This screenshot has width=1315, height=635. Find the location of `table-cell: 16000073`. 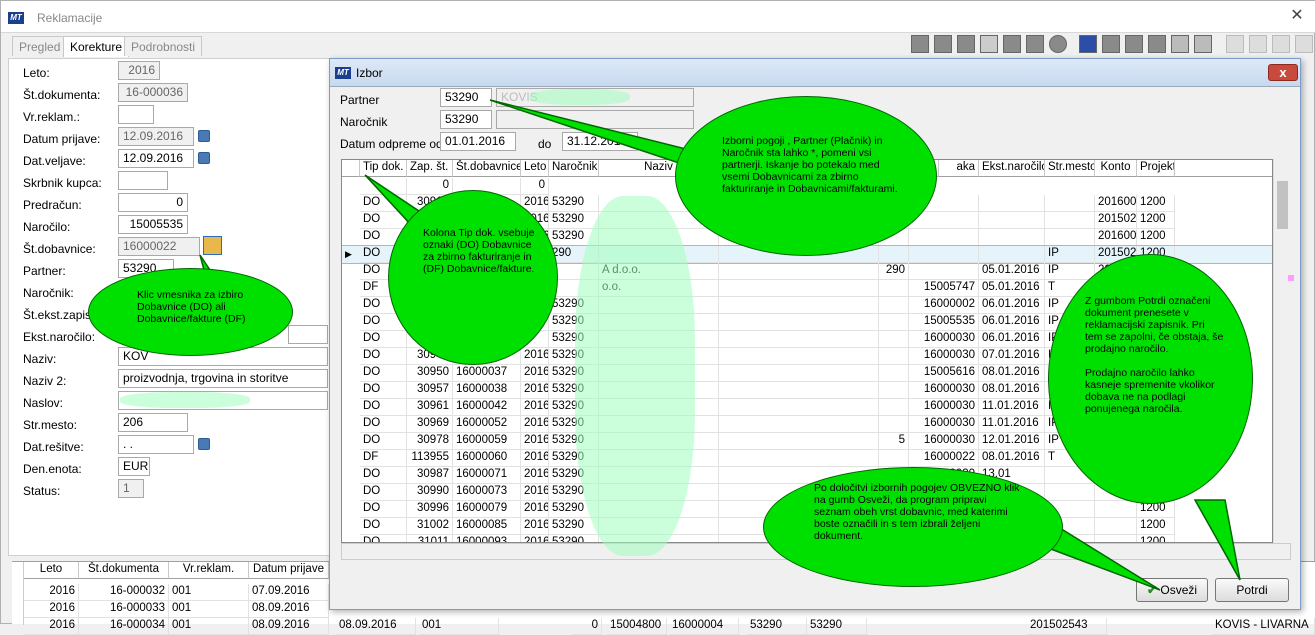

table-cell: 16000073 is located at coordinates (487, 492).